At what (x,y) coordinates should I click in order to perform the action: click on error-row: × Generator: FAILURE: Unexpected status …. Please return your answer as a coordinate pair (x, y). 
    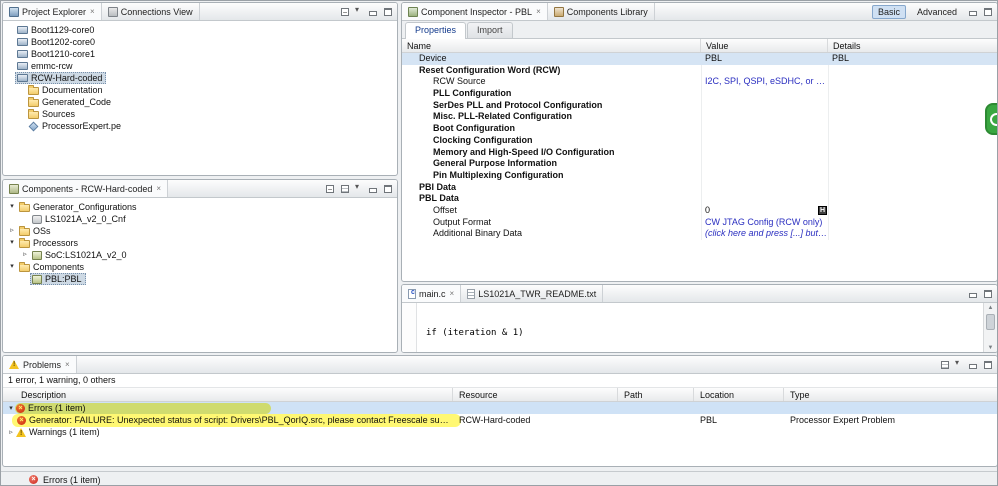
    Looking at the image, I should click on (500, 420).